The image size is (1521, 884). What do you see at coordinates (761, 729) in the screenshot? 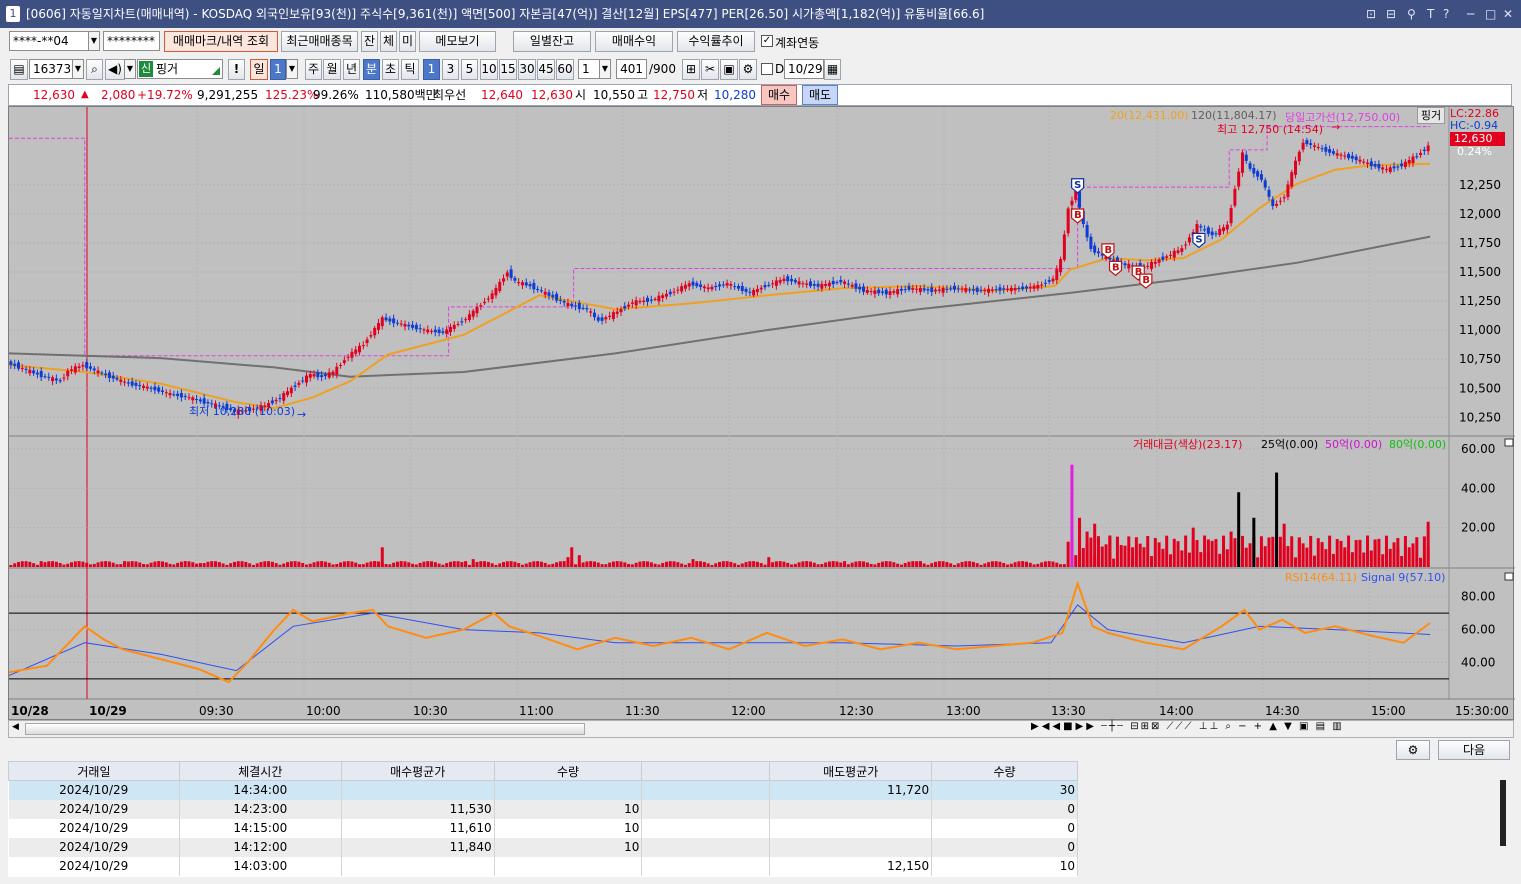
I see `chart-scrollbar: ◀ ▶◀◀■▶▶ ┄┼┄ ⊟⊞⊠ ⟋⟋⟋ ⊥⊥ ⌕ − + ▲ ▼ ▣ ▤ ▥` at bounding box center [761, 729].